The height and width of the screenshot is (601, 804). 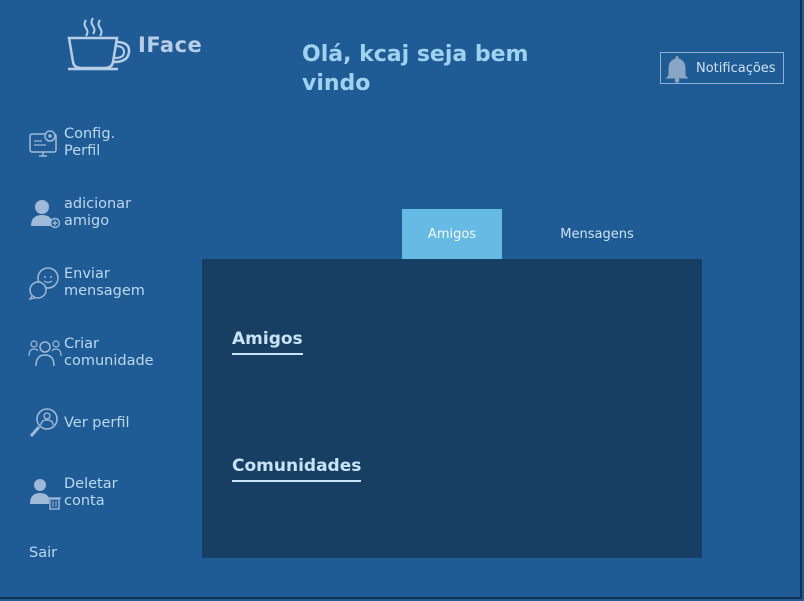 I want to click on sidebar-item-label: adicionar amigo, so click(x=98, y=212).